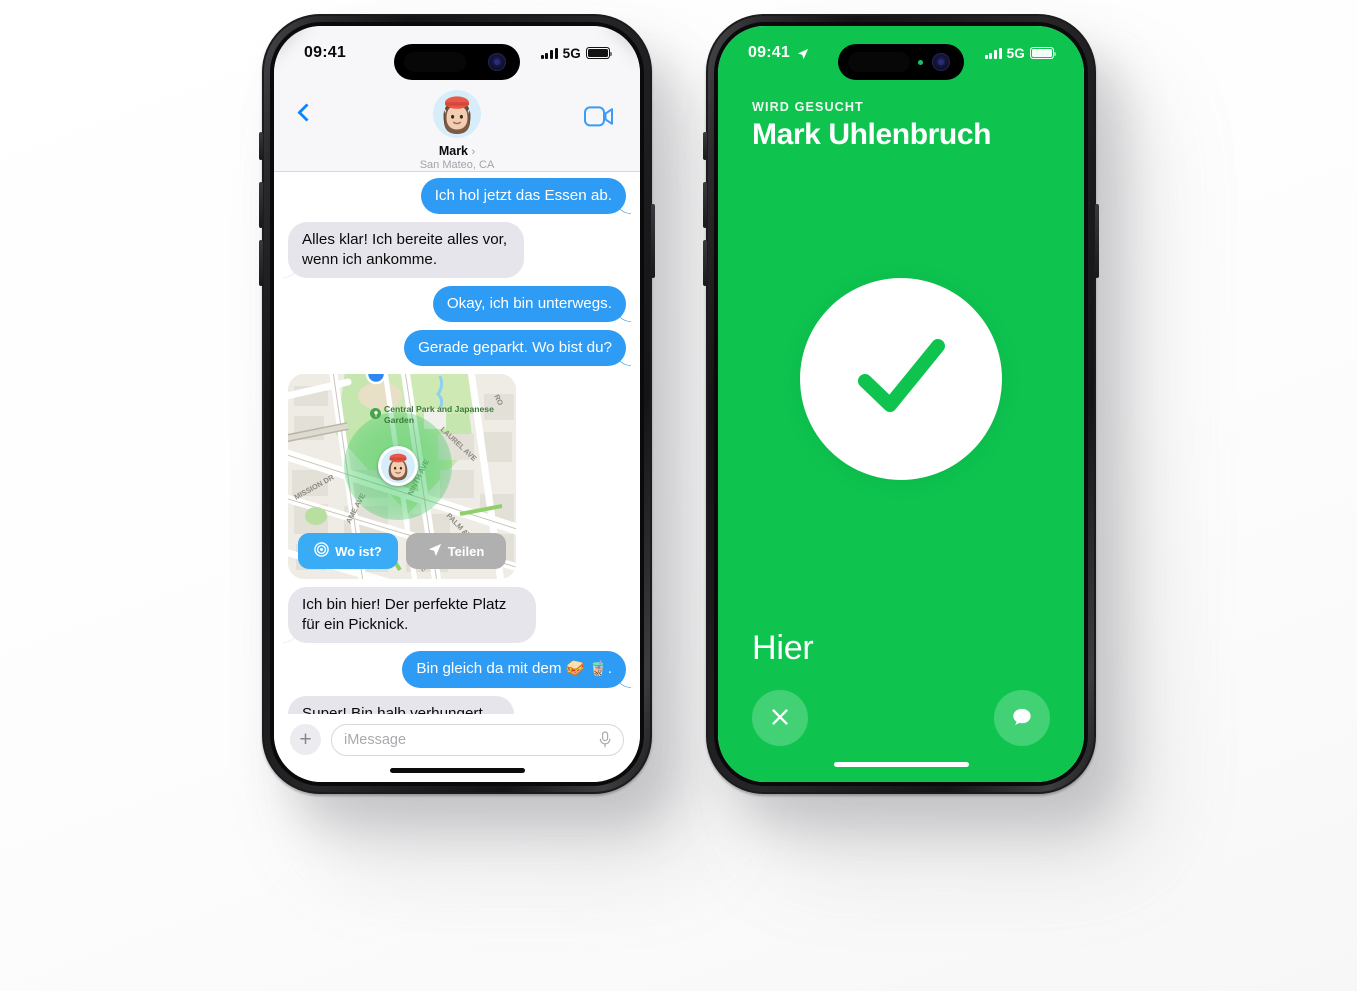 The height and width of the screenshot is (991, 1357). I want to click on share-location-button: Teilen, so click(456, 551).